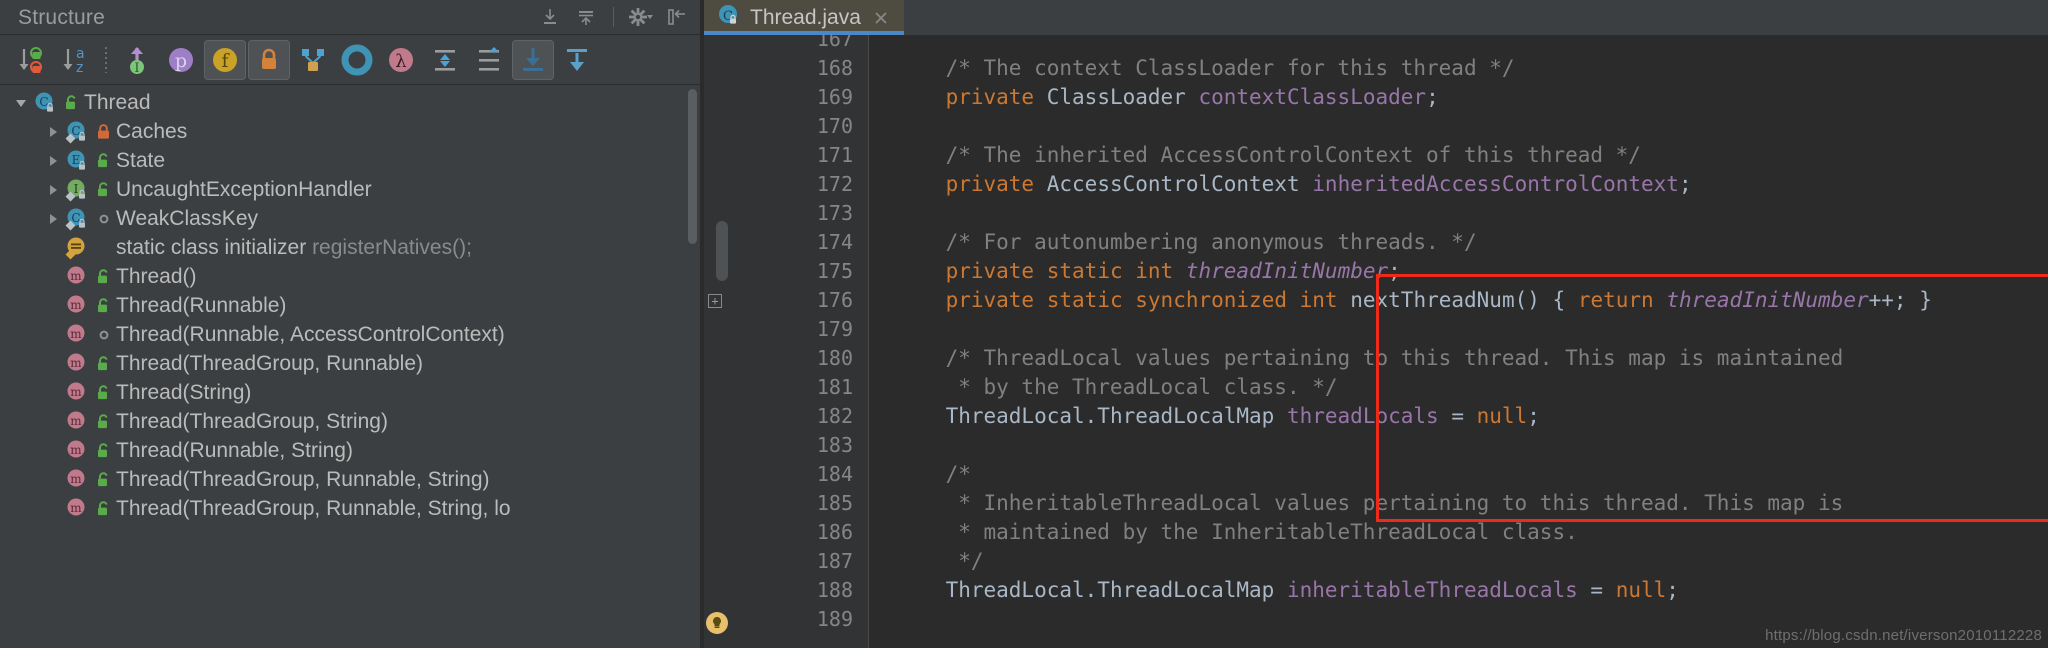 The image size is (2048, 648). Describe the element at coordinates (692, 166) in the screenshot. I see `structure-scrollbar-thumb` at that location.